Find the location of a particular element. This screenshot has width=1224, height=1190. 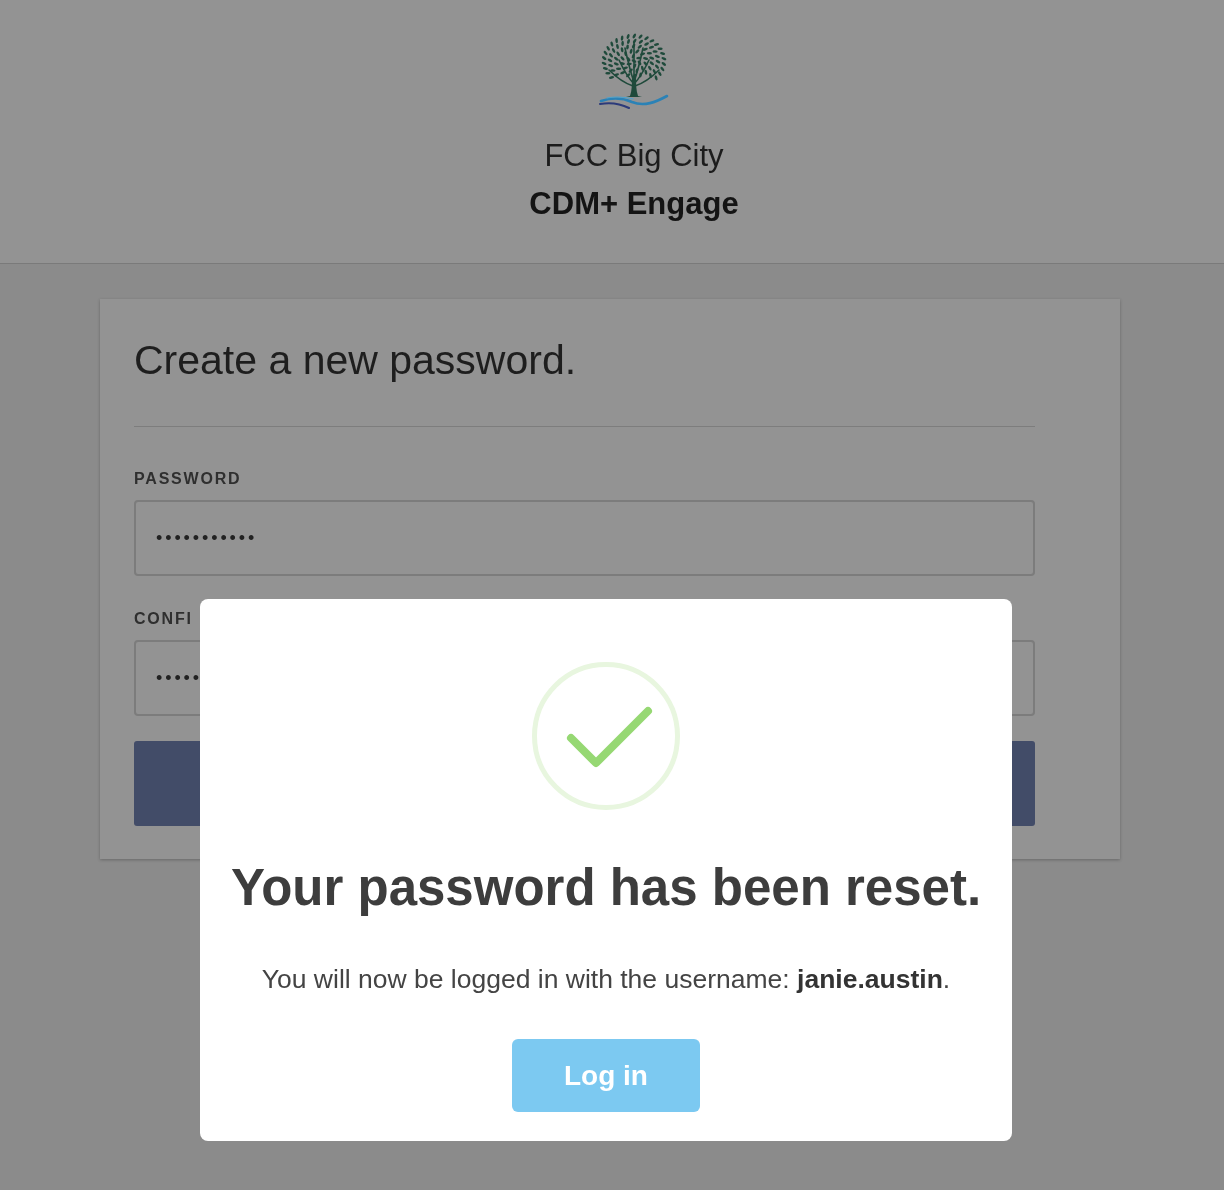

dialog-title: Your password has been reset. is located at coordinates (606, 888).